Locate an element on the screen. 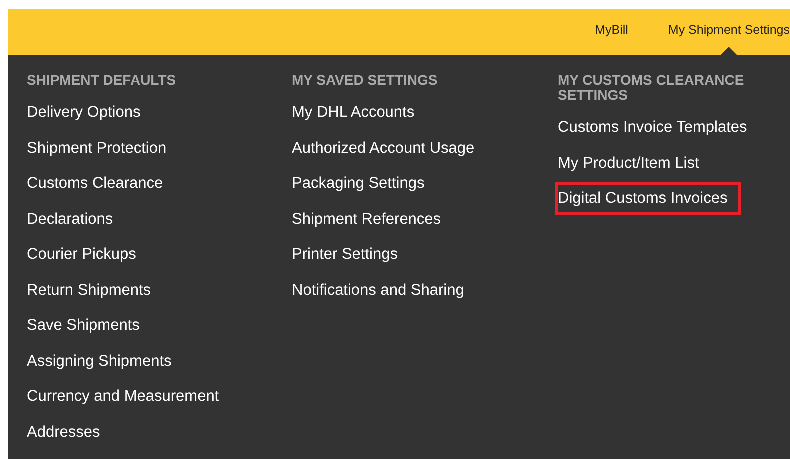 Image resolution: width=790 pixels, height=459 pixels. column-heading: MY SAVED SETTINGS is located at coordinates (365, 80).